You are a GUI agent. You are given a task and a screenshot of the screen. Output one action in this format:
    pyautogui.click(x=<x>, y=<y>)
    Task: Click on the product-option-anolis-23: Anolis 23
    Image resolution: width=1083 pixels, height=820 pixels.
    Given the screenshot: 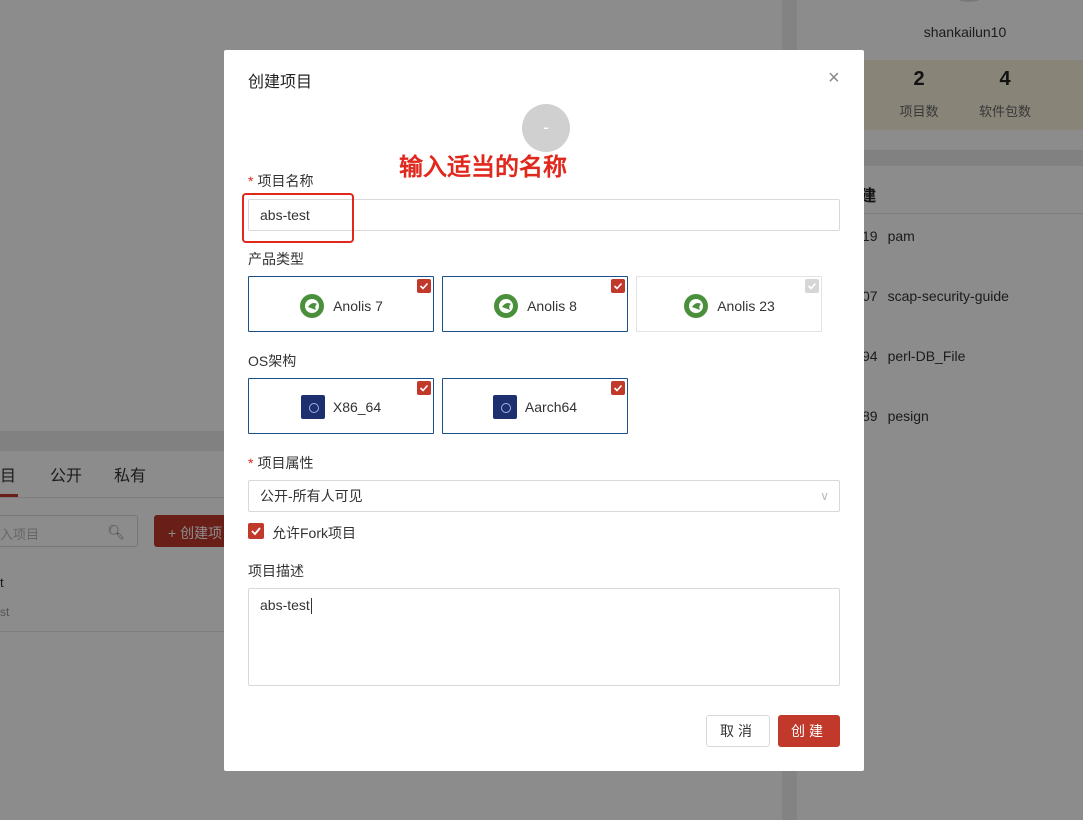 What is the action you would take?
    pyautogui.click(x=729, y=304)
    